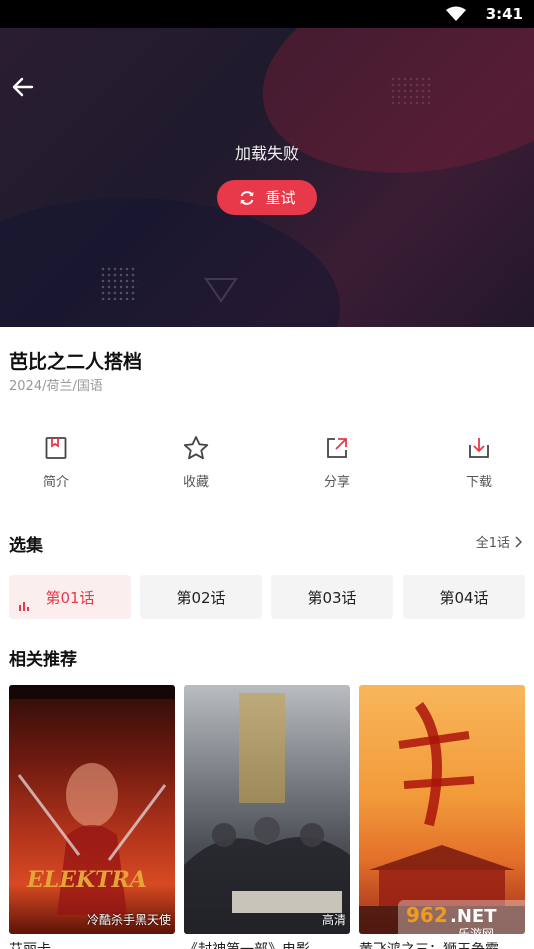 The width and height of the screenshot is (534, 949). I want to click on status-time: 3:41, so click(504, 14).